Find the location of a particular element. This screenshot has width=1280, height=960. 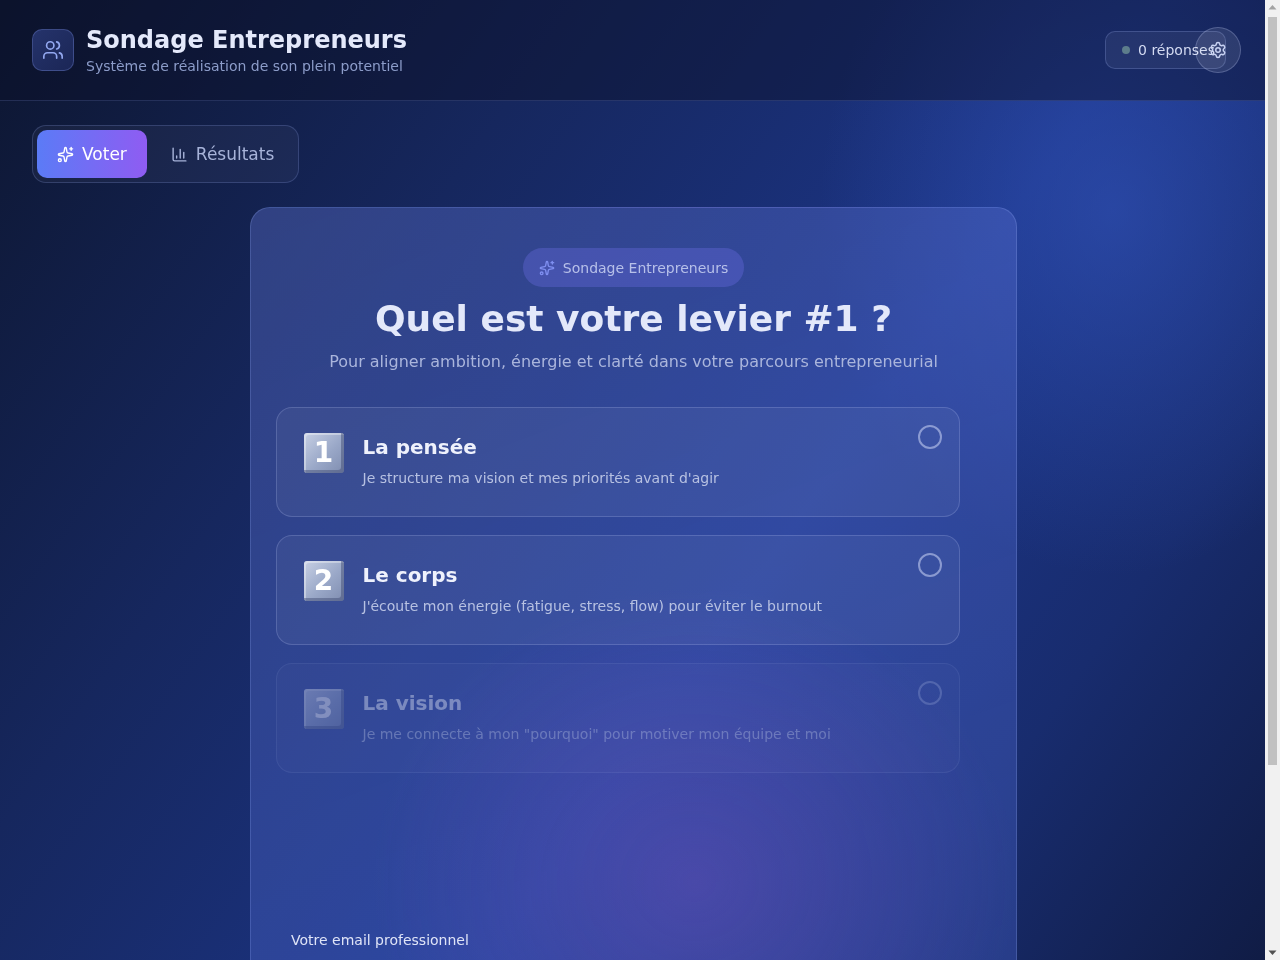

question-heading: Quel est votre levier #1 ? is located at coordinates (633, 319).